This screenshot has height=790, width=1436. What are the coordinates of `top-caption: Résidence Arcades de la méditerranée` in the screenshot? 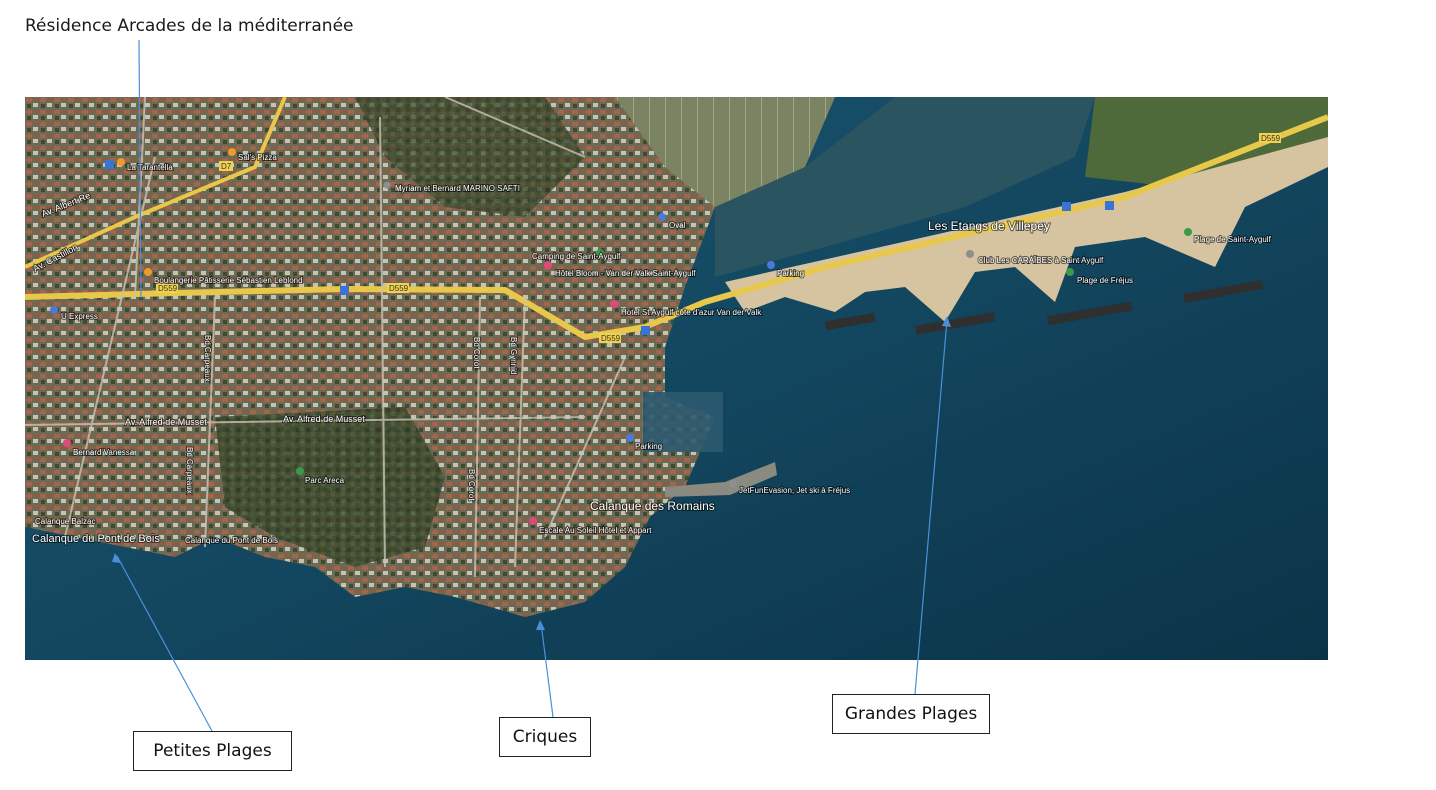 It's located at (189, 26).